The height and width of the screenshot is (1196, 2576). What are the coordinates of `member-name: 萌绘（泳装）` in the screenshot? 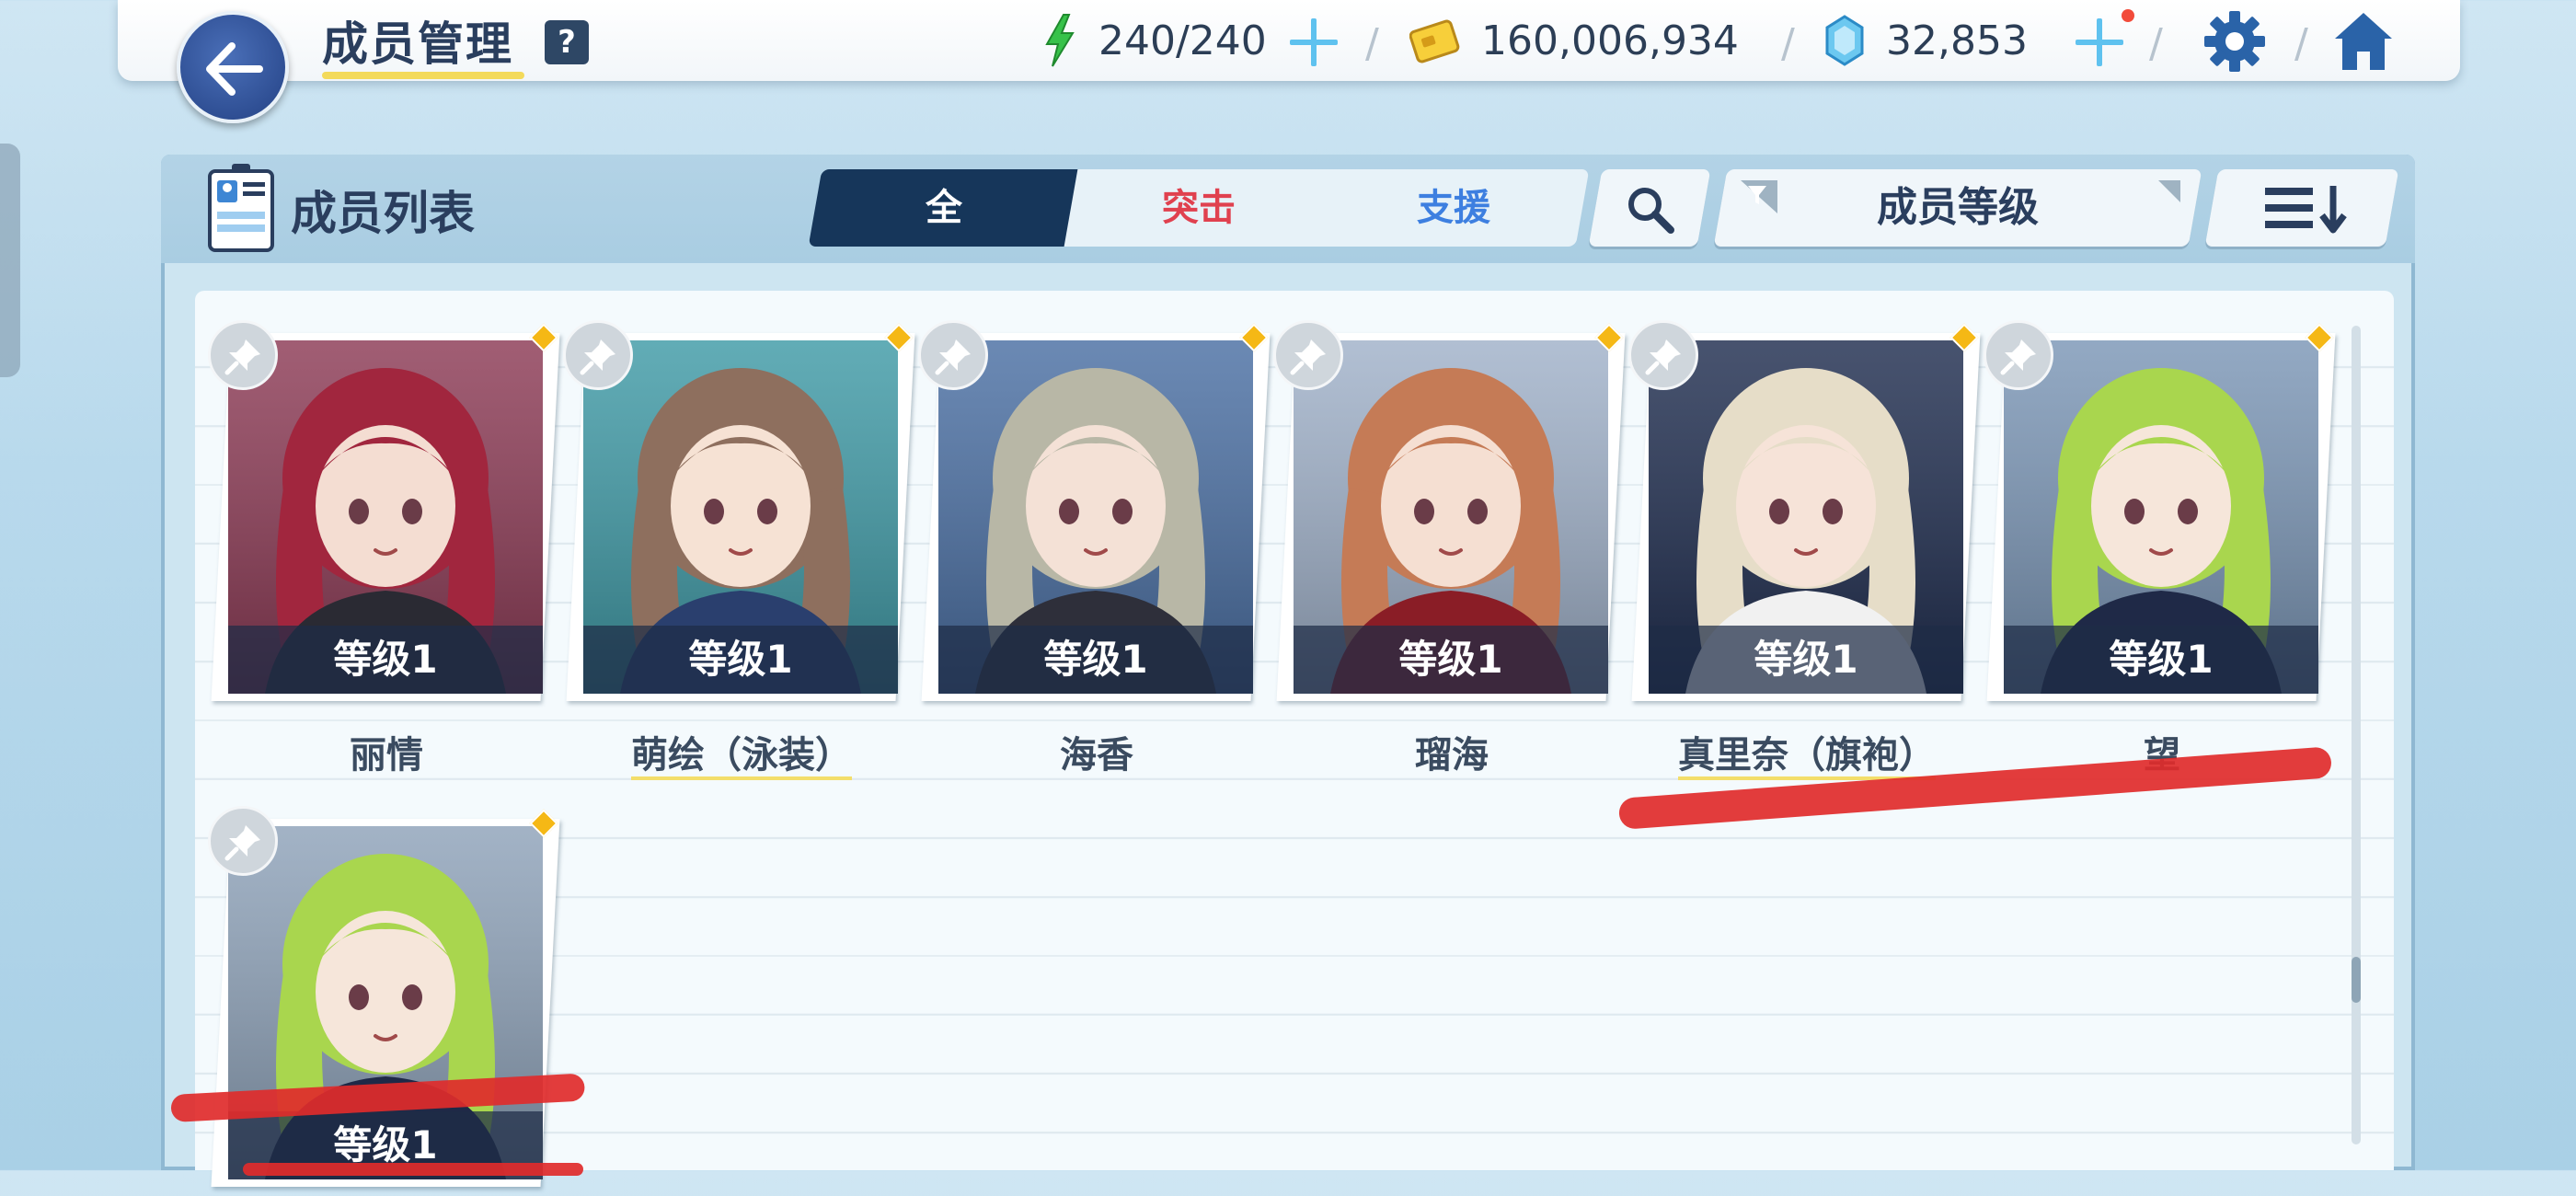 It's located at (742, 752).